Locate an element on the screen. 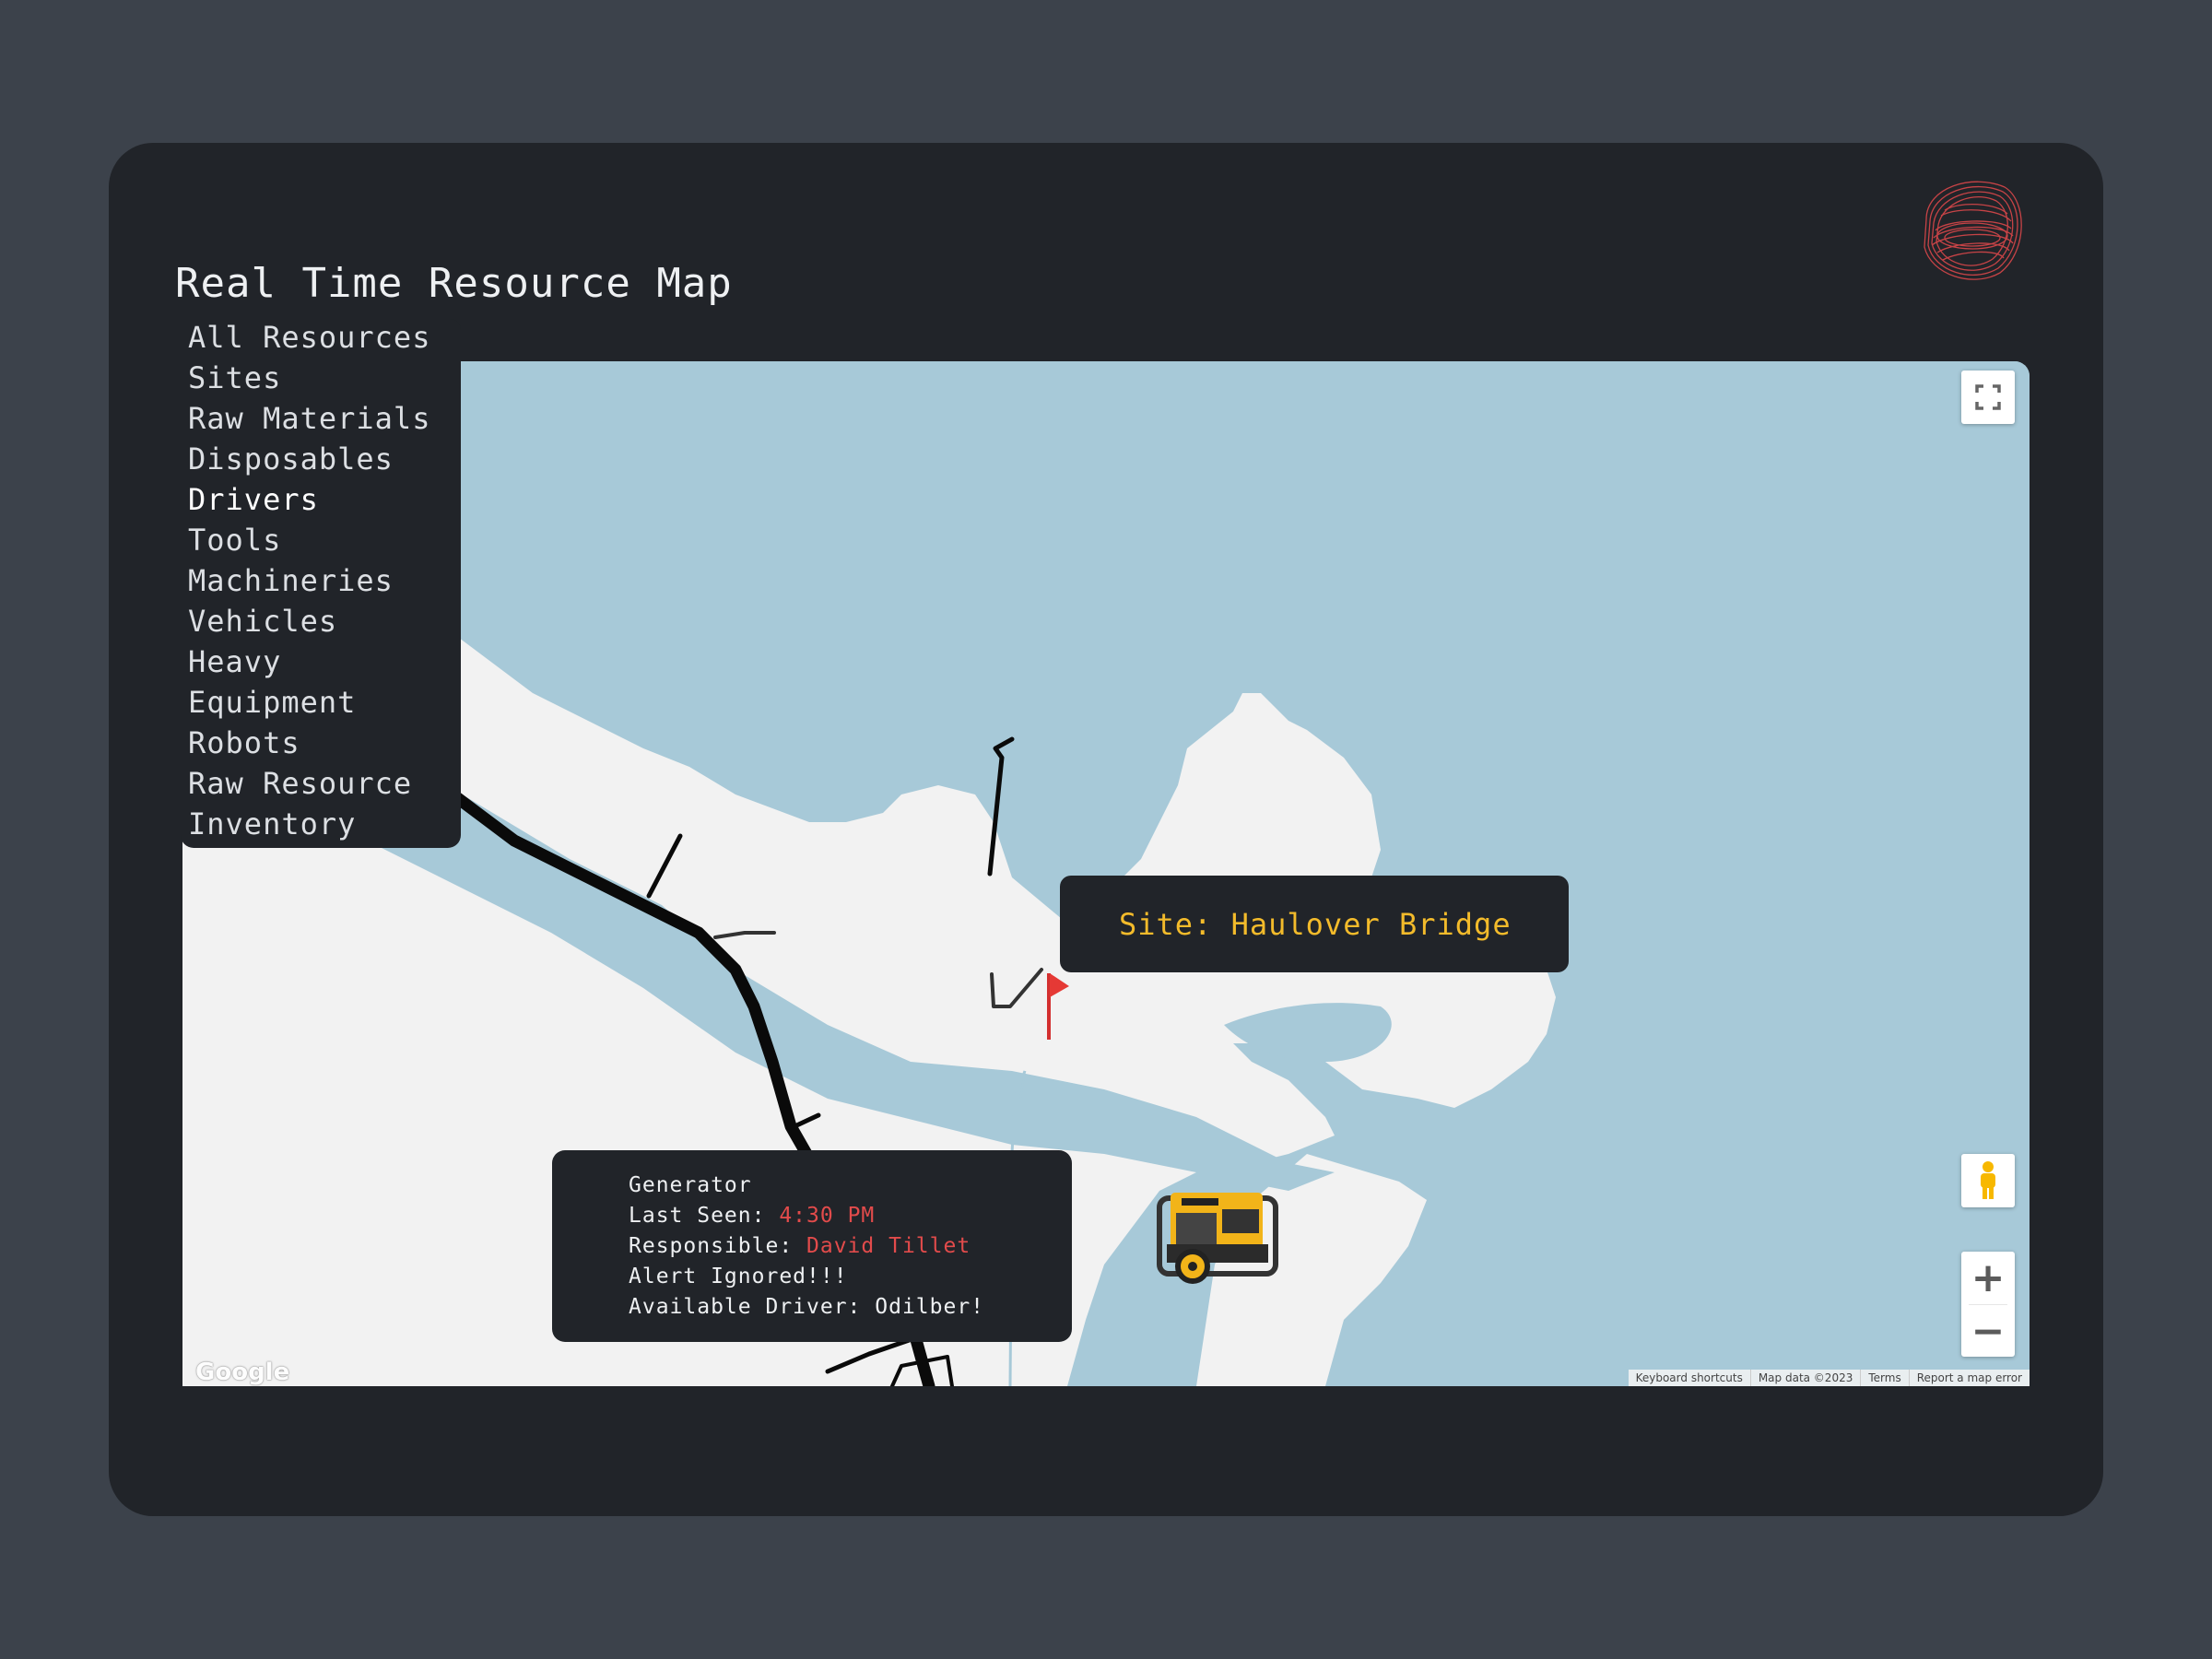 The height and width of the screenshot is (1659, 2212). alert-status: Alert Ignored!!! is located at coordinates (738, 1276).